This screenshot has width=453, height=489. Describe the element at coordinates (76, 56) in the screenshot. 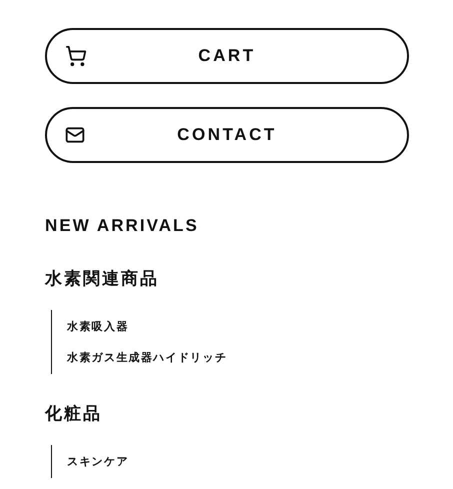

I see `cart-icon` at that location.